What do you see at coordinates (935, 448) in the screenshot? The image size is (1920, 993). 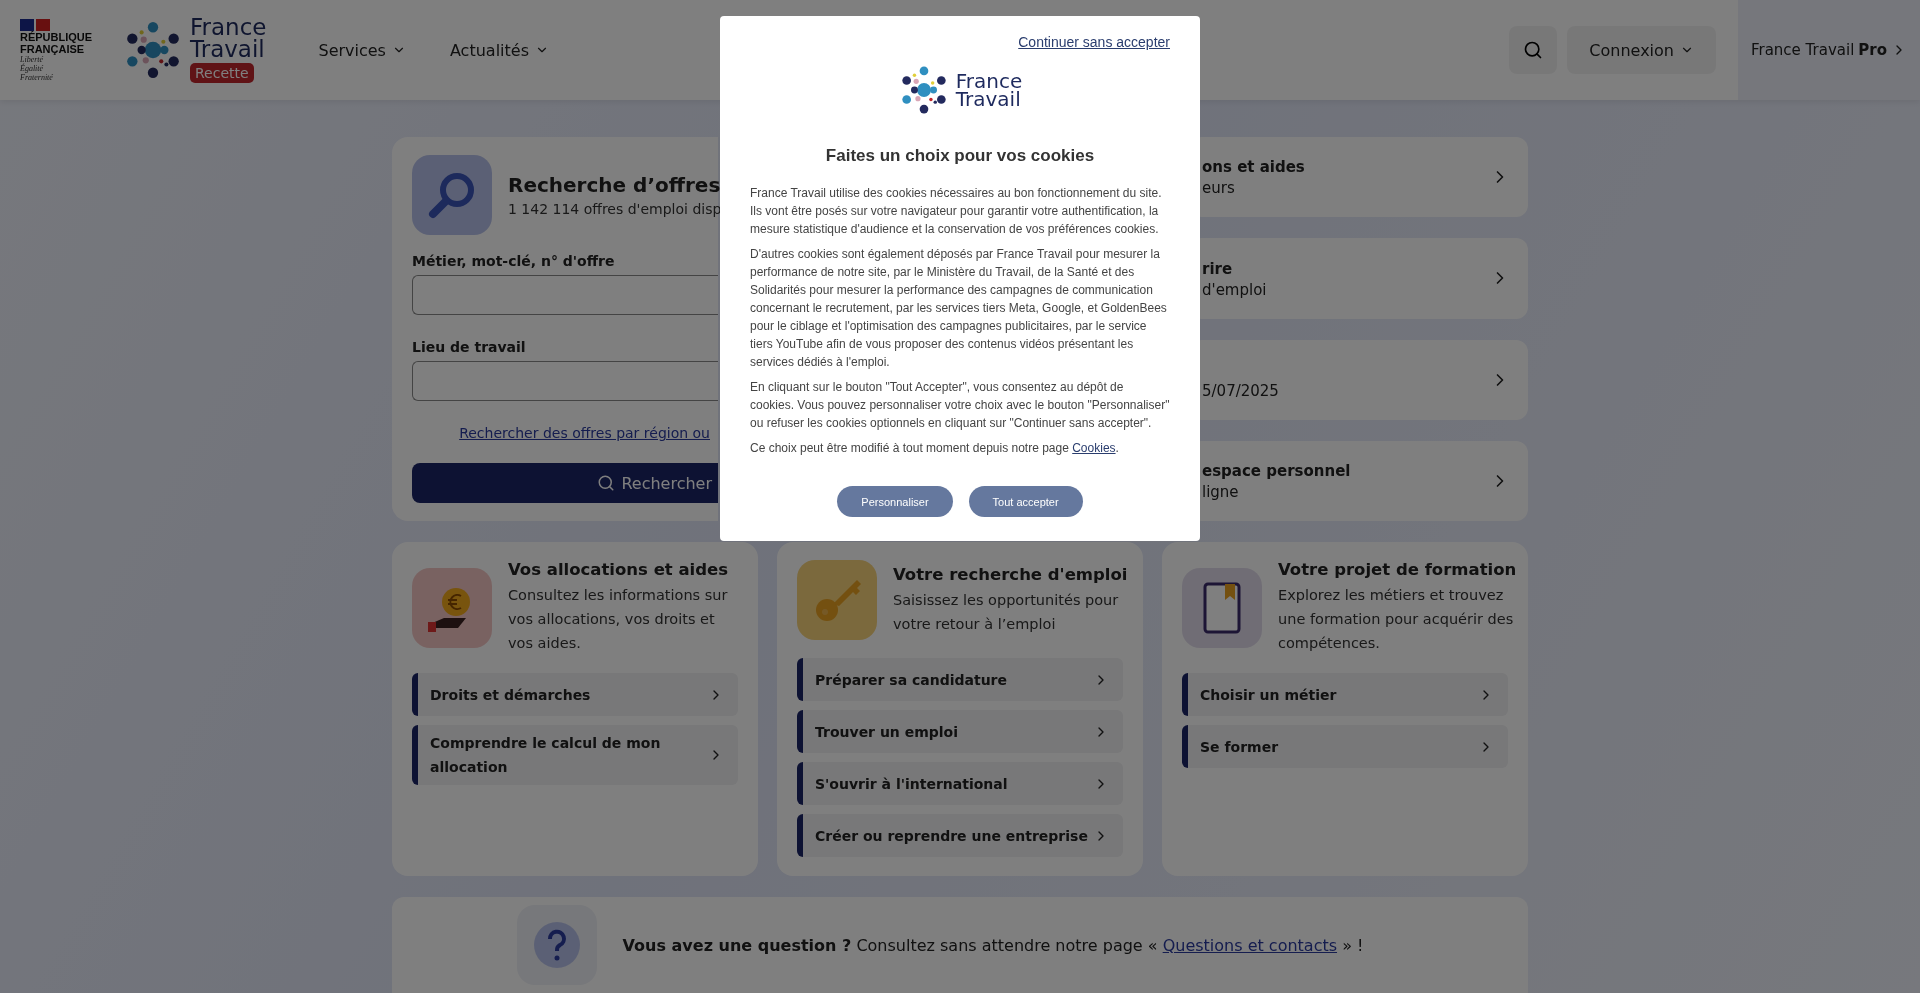 I see `dialog-paragraph: Ce choix peut être modifié à tout moment depuis notre page Cookies.` at bounding box center [935, 448].